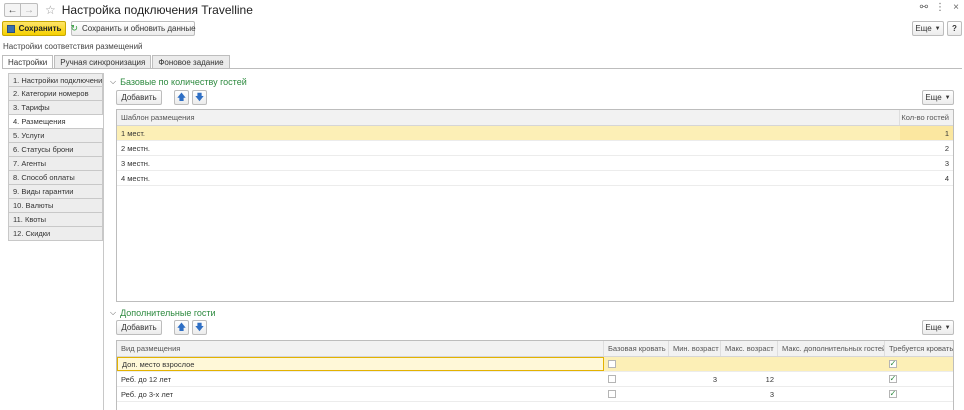 The image size is (964, 410). I want to click on extra-more-label: Еще, so click(933, 327).